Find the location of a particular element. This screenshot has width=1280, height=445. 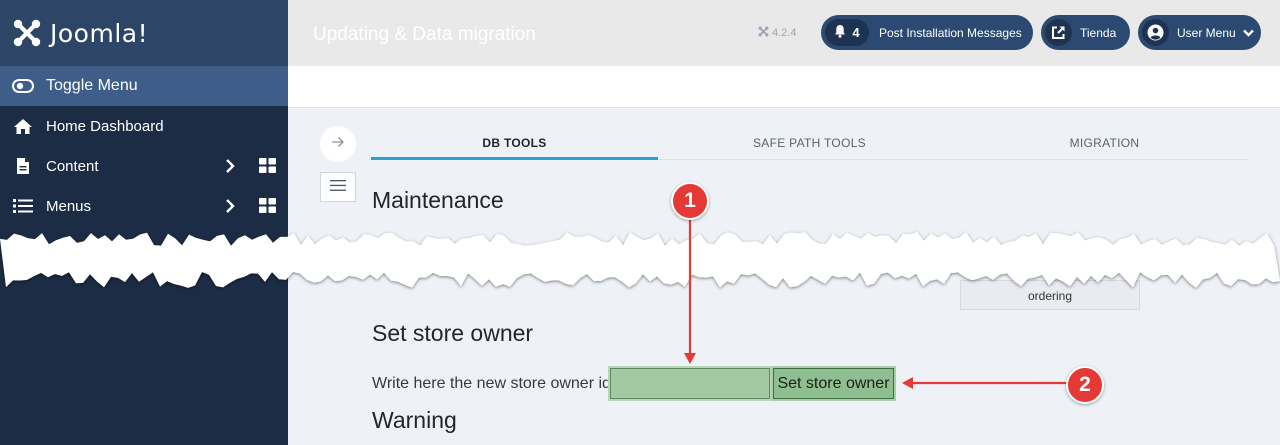

callout-marker-1: 1 is located at coordinates (690, 201).